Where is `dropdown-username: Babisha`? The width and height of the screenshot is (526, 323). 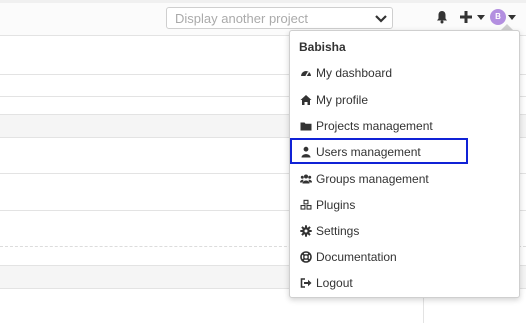 dropdown-username: Babisha is located at coordinates (322, 47).